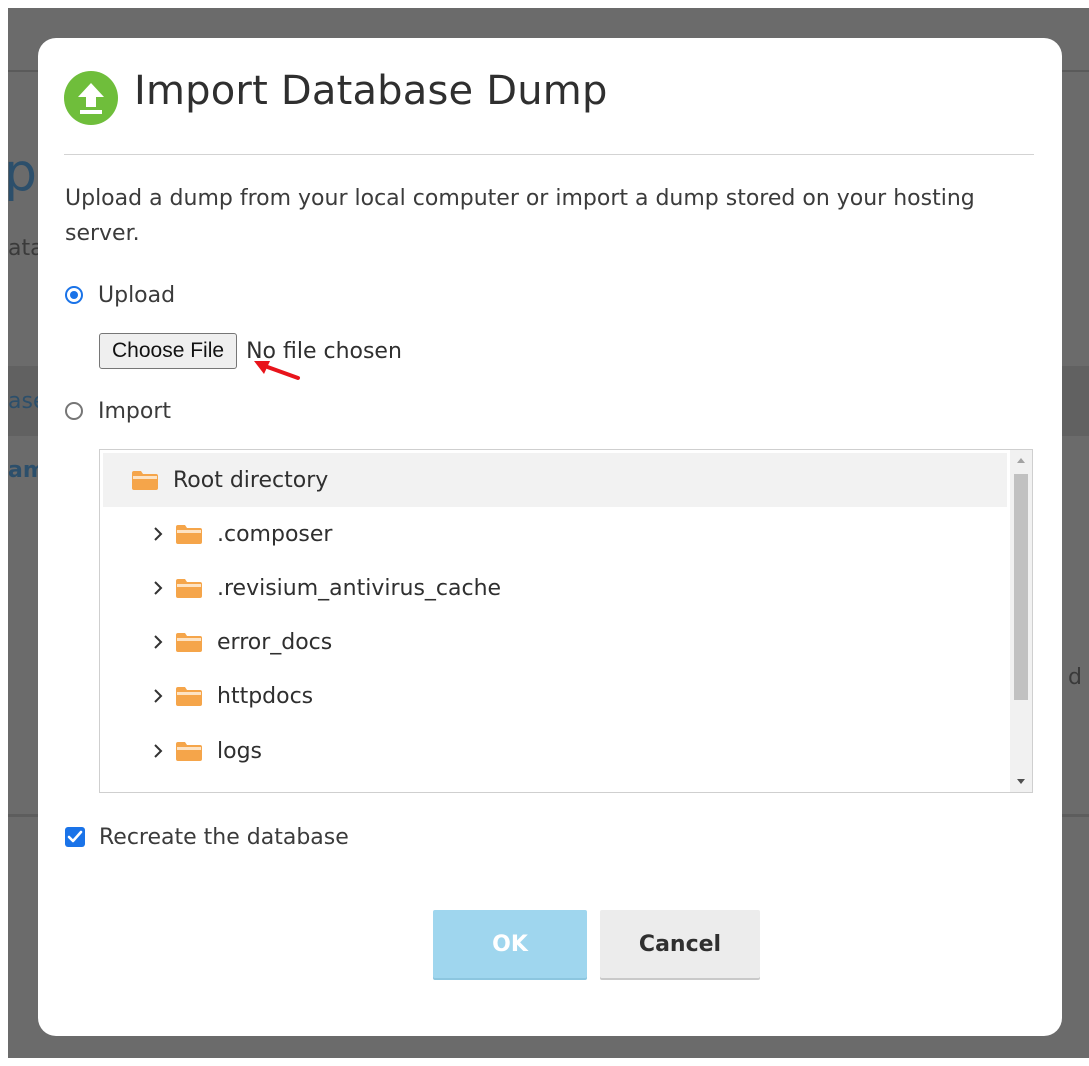 The image size is (1089, 1066). What do you see at coordinates (555, 588) in the screenshot?
I see `tree-item: .revisium_antivirus_cache` at bounding box center [555, 588].